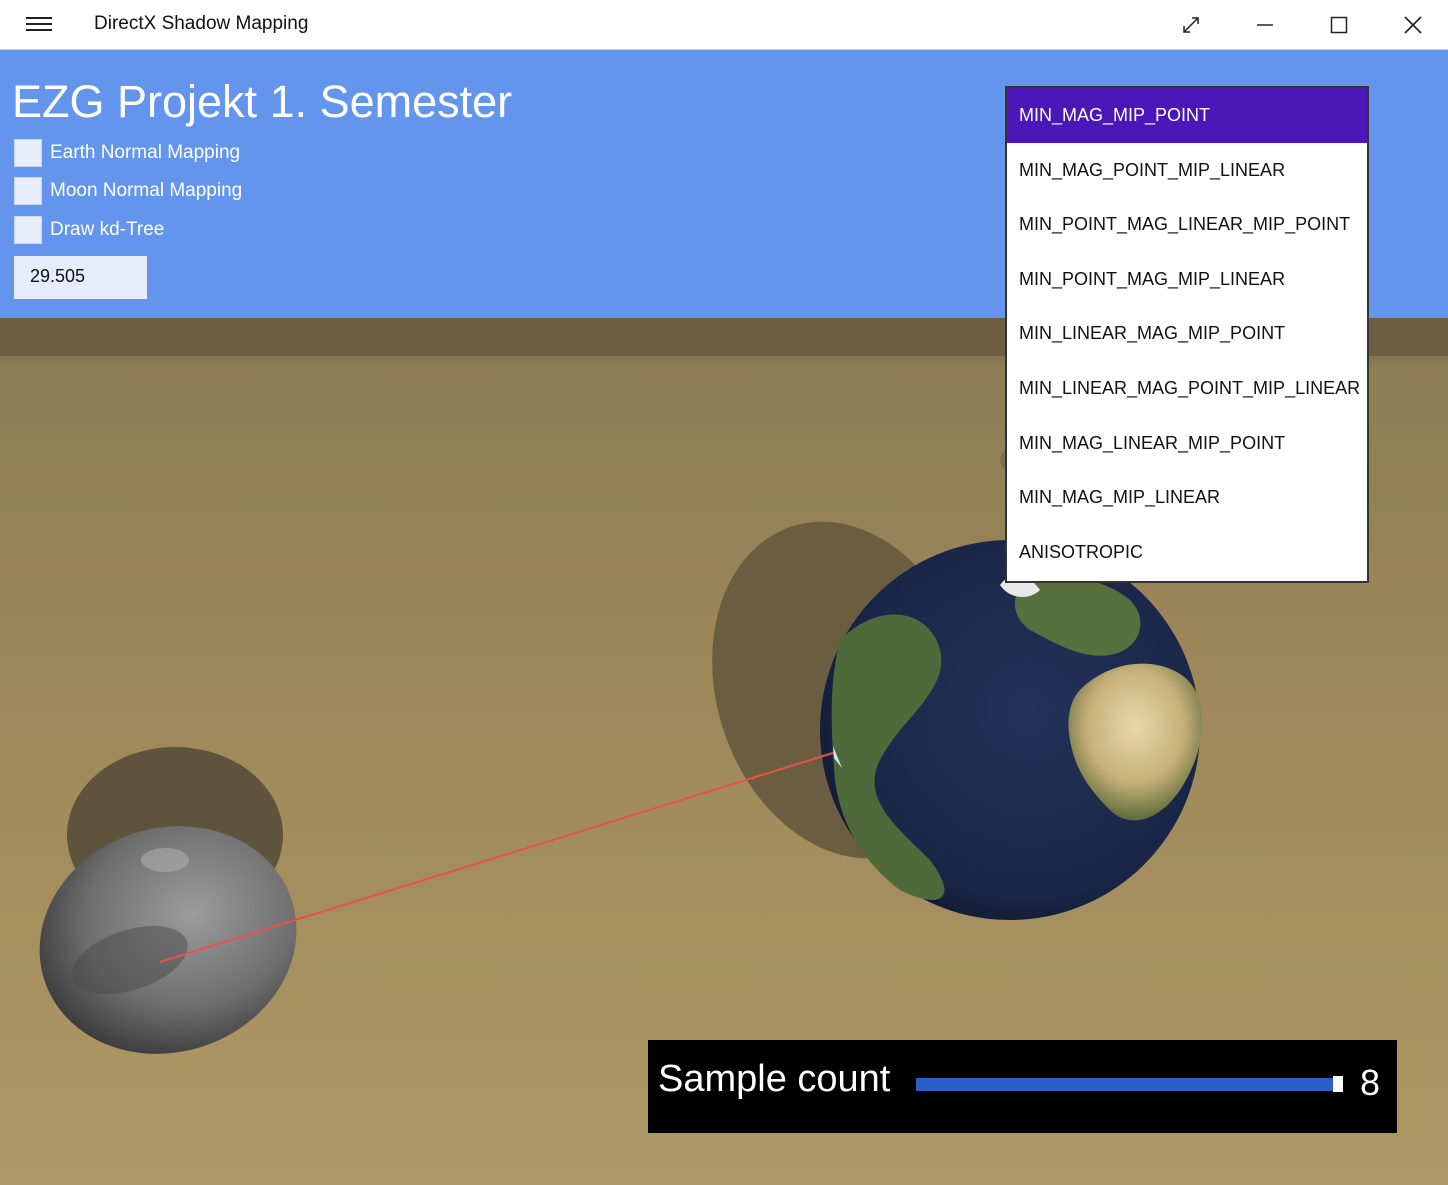 The height and width of the screenshot is (1185, 1448). I want to click on expand-icon, so click(1191, 25).